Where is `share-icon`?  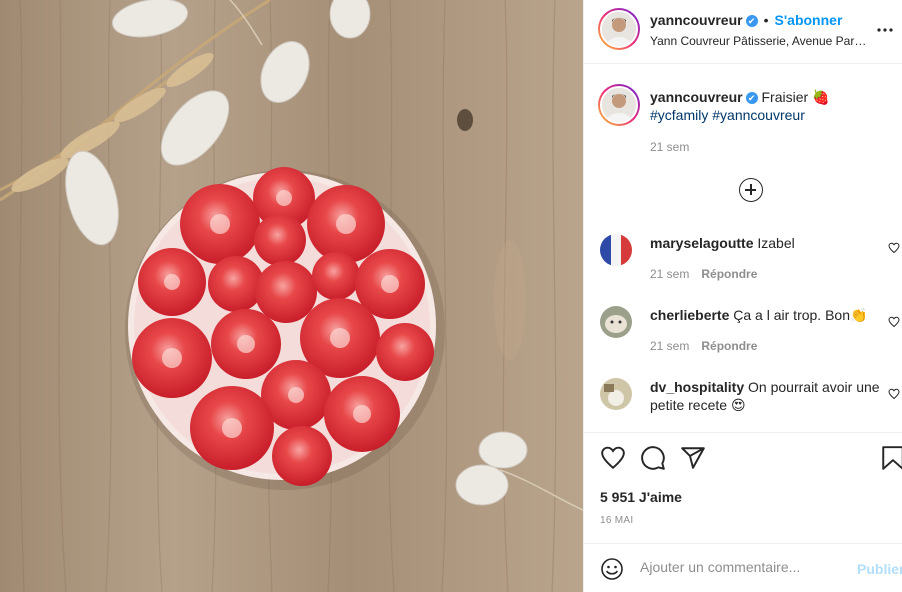 share-icon is located at coordinates (693, 458).